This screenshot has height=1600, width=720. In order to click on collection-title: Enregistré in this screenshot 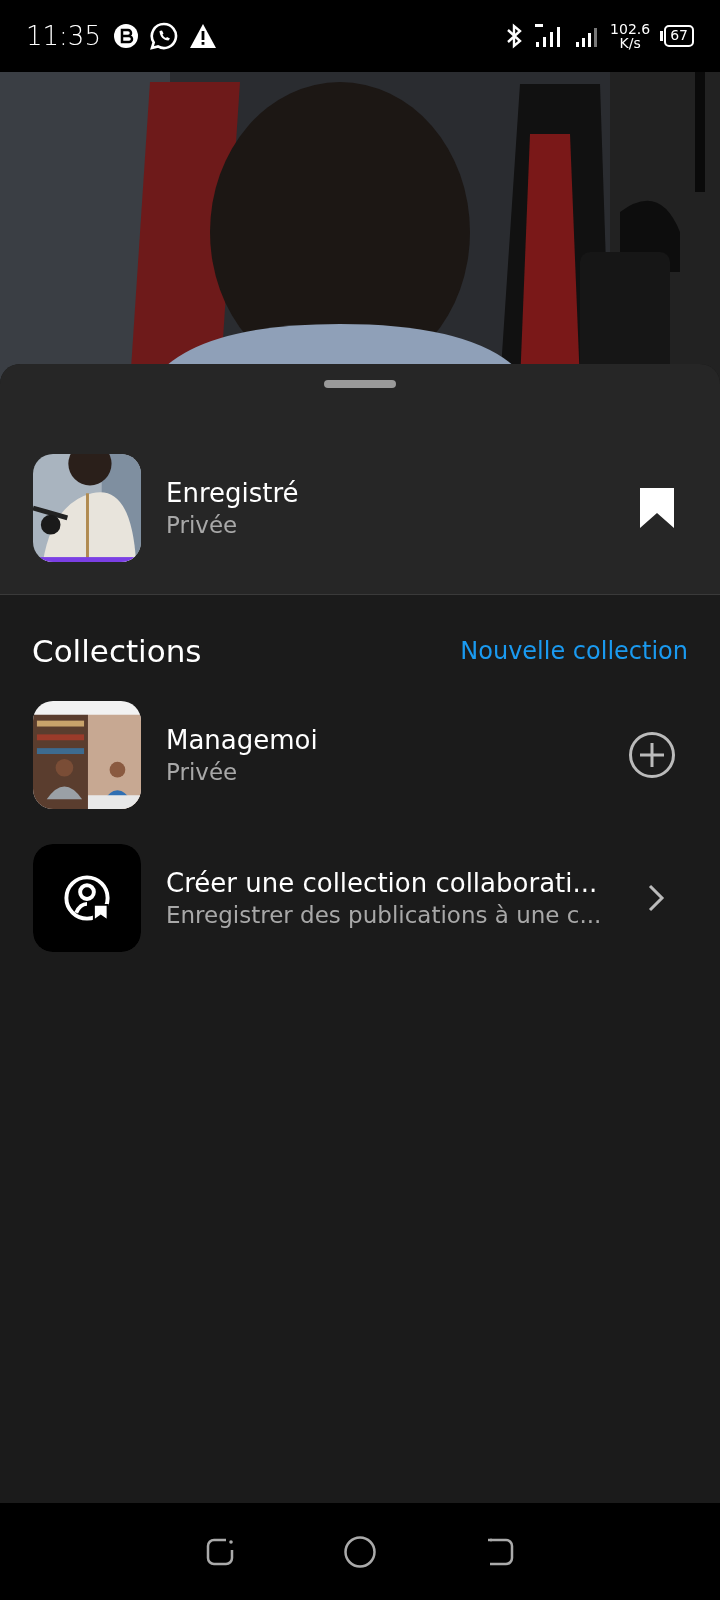, I will do `click(232, 493)`.